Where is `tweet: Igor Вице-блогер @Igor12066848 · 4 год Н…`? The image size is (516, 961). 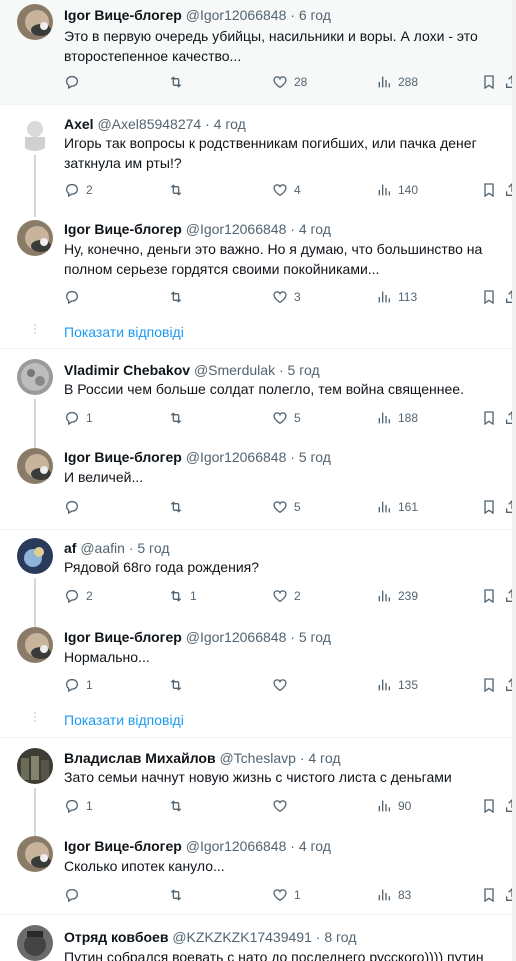 tweet: Igor Вице-блогер @Igor12066848 · 4 год Н… is located at coordinates (258, 265).